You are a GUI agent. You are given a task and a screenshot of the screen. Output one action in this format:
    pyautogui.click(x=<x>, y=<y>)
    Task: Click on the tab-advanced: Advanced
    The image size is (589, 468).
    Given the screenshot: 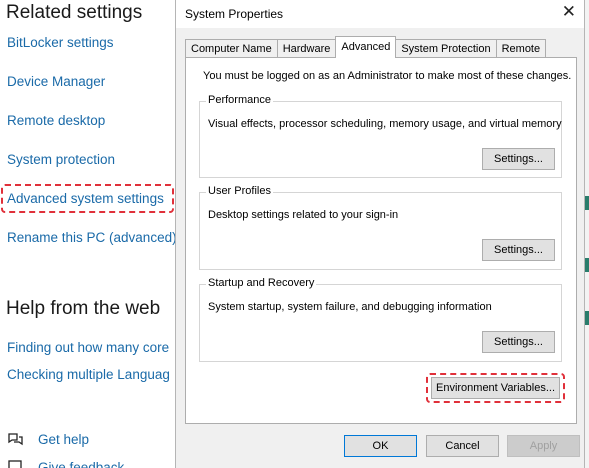 What is the action you would take?
    pyautogui.click(x=366, y=47)
    